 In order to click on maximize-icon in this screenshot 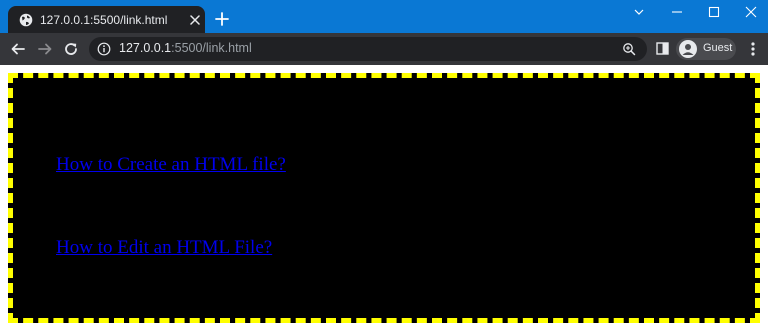, I will do `click(714, 12)`.